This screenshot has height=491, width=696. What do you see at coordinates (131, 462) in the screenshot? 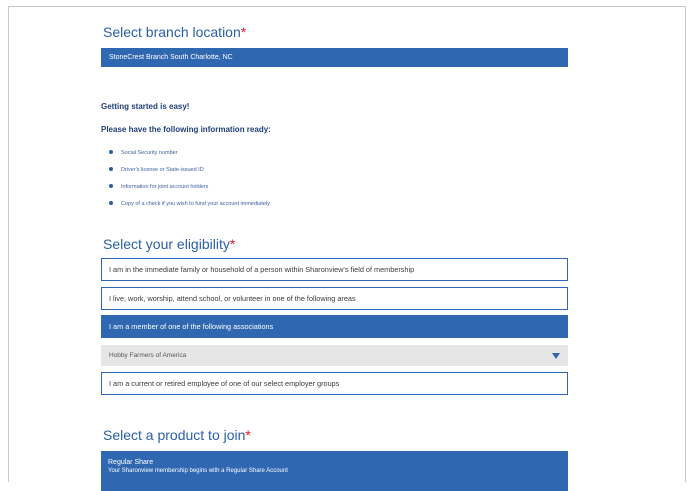
I see `product-name: Regular Share` at bounding box center [131, 462].